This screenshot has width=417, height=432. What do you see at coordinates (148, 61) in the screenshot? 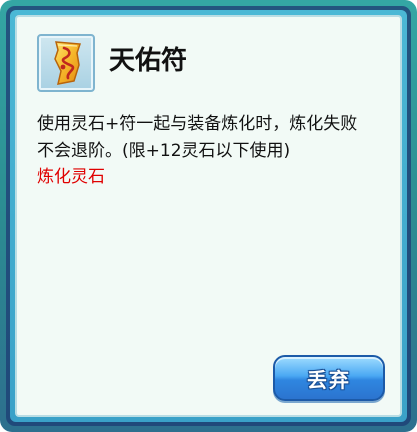
I see `item-name: 天佑符` at bounding box center [148, 61].